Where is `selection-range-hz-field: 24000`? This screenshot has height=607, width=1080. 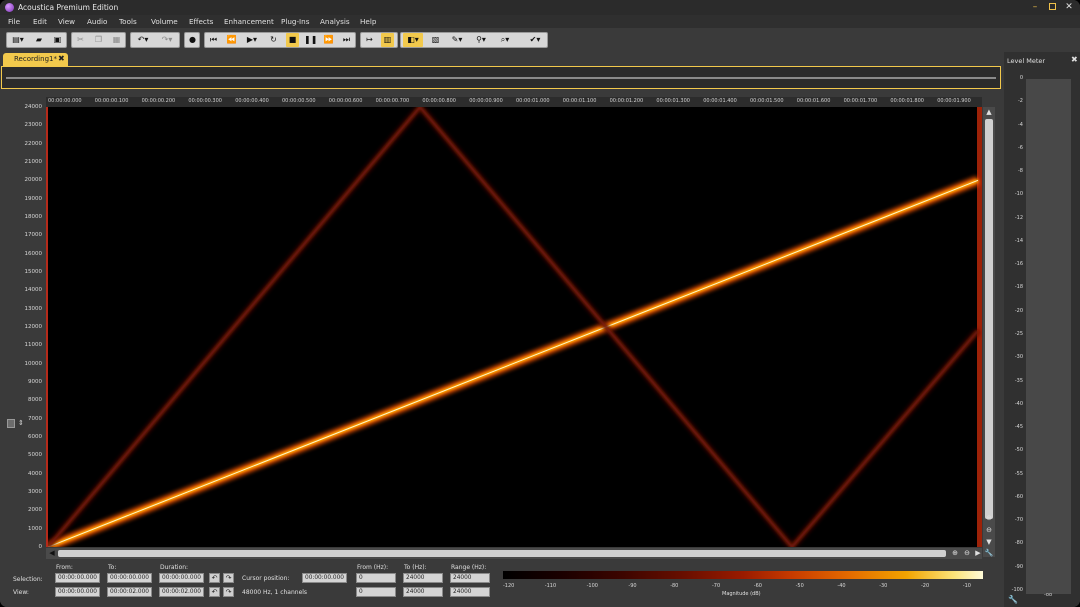 selection-range-hz-field: 24000 is located at coordinates (470, 578).